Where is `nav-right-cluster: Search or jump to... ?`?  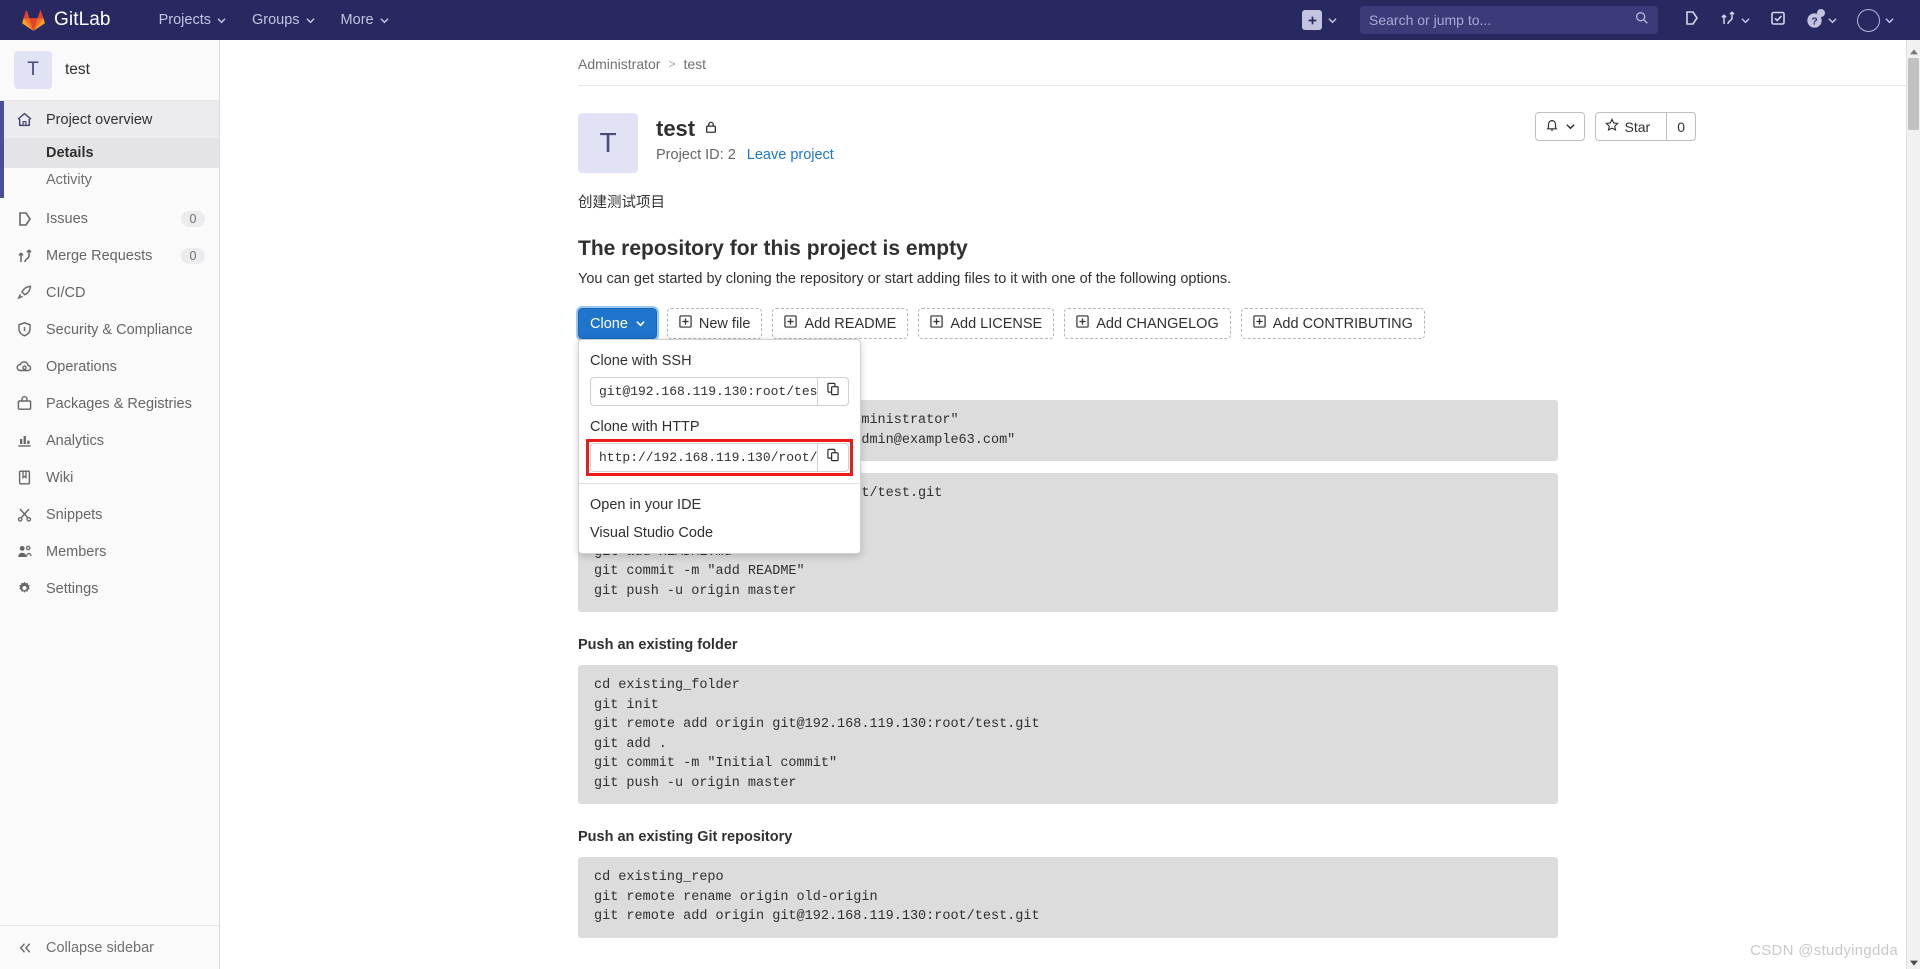
nav-right-cluster: Search or jump to... ? is located at coordinates (1607, 20).